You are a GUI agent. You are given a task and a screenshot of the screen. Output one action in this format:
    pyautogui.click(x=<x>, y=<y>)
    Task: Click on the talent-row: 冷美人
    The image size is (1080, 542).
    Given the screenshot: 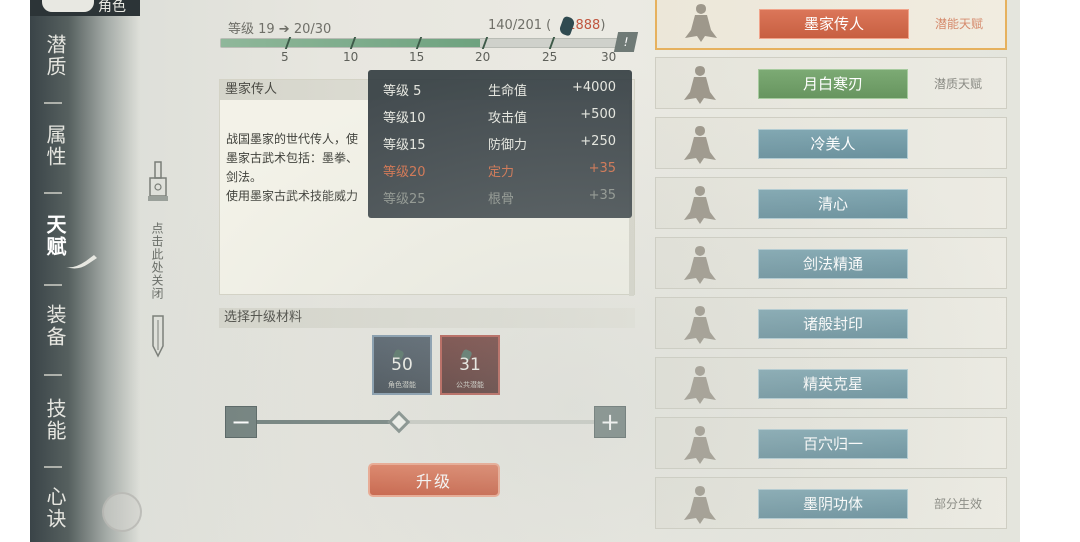 What is the action you would take?
    pyautogui.click(x=831, y=143)
    